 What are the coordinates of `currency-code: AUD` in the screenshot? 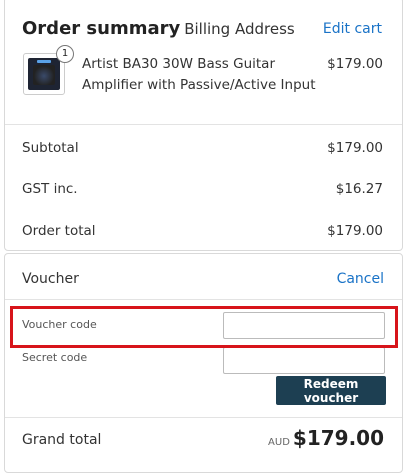 It's located at (279, 442).